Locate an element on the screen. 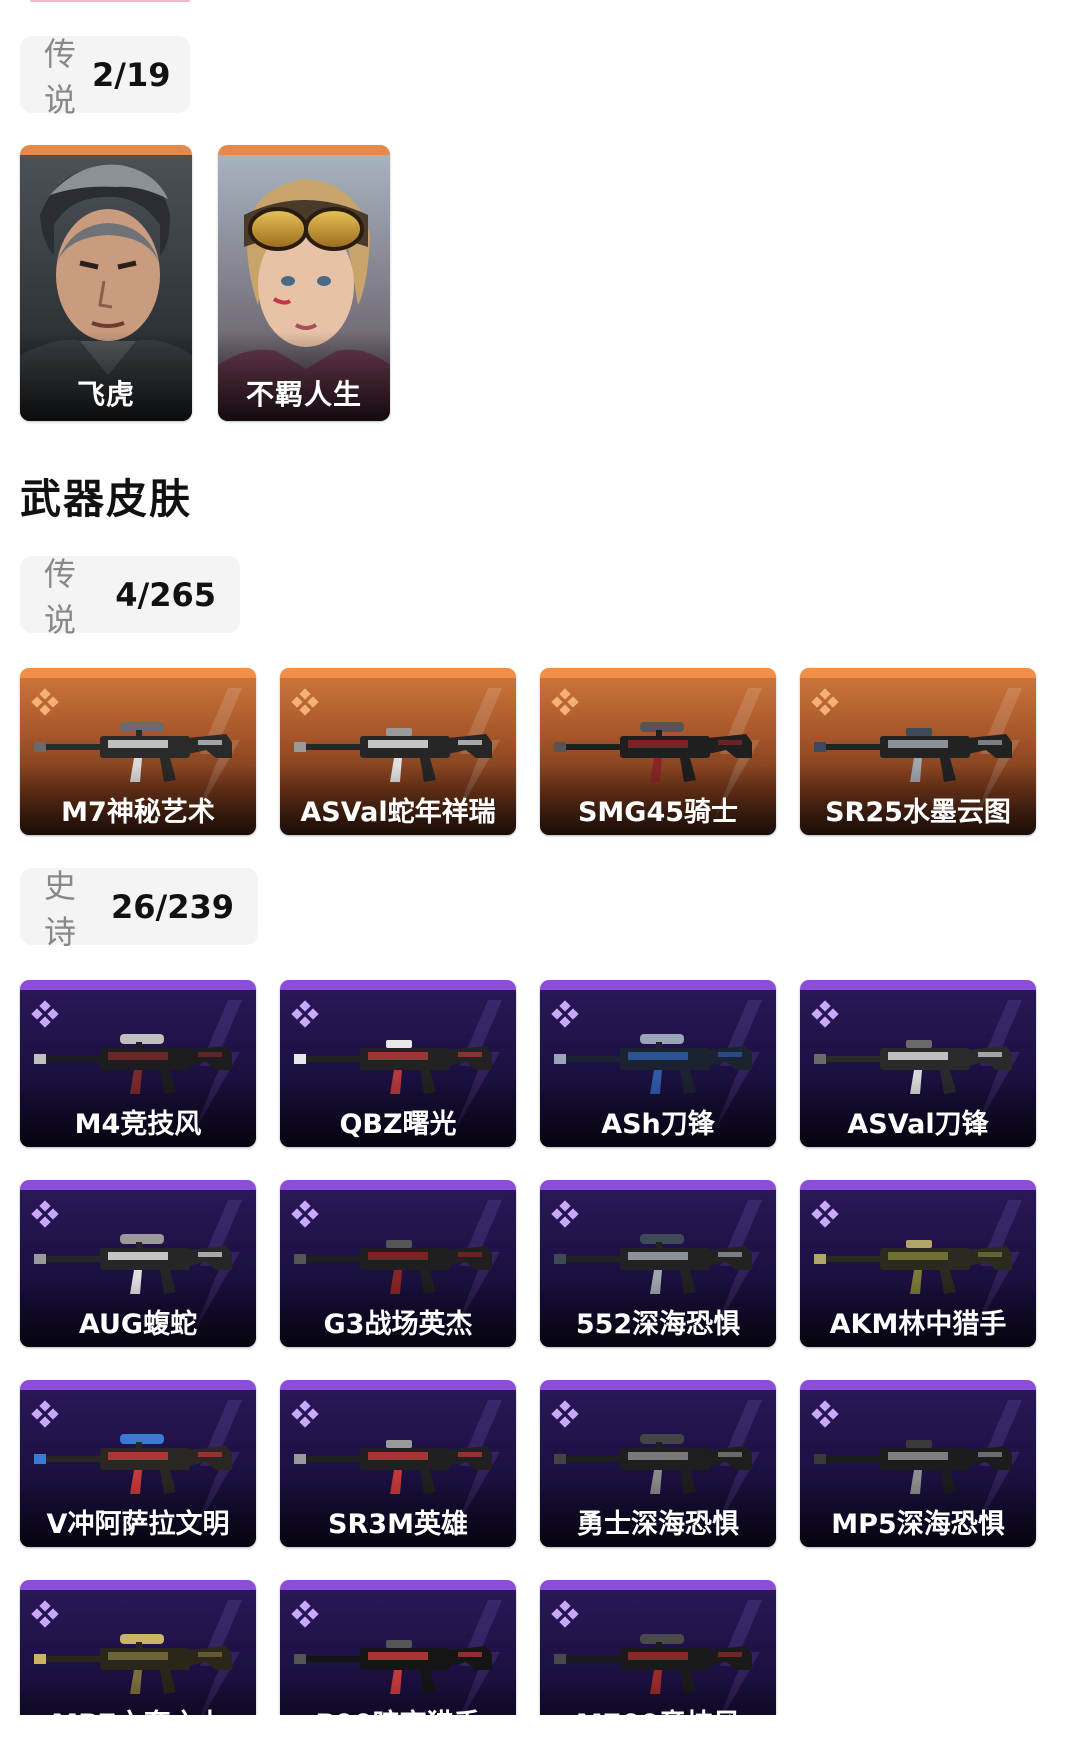 The image size is (1080, 1747). weapon-skin-card: ASVal蛇年祥瑞 is located at coordinates (398, 751).